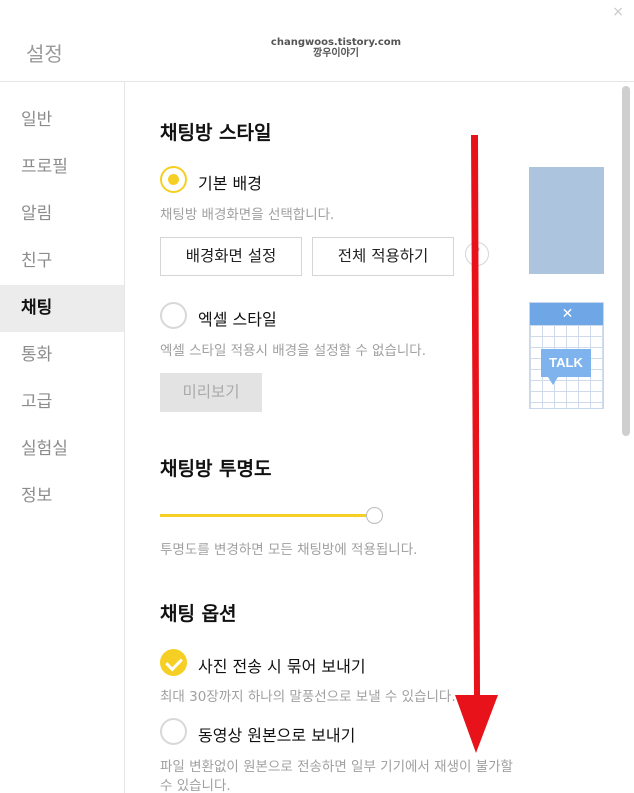 The width and height of the screenshot is (634, 793). What do you see at coordinates (336, 53) in the screenshot?
I see `watermark-name: 깡우이야기` at bounding box center [336, 53].